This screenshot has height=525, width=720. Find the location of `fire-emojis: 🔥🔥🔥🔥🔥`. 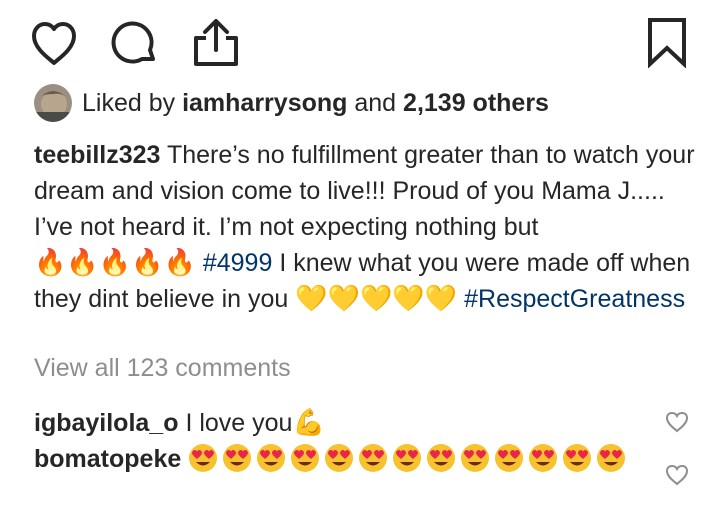

fire-emojis: 🔥🔥🔥🔥🔥 is located at coordinates (115, 263).